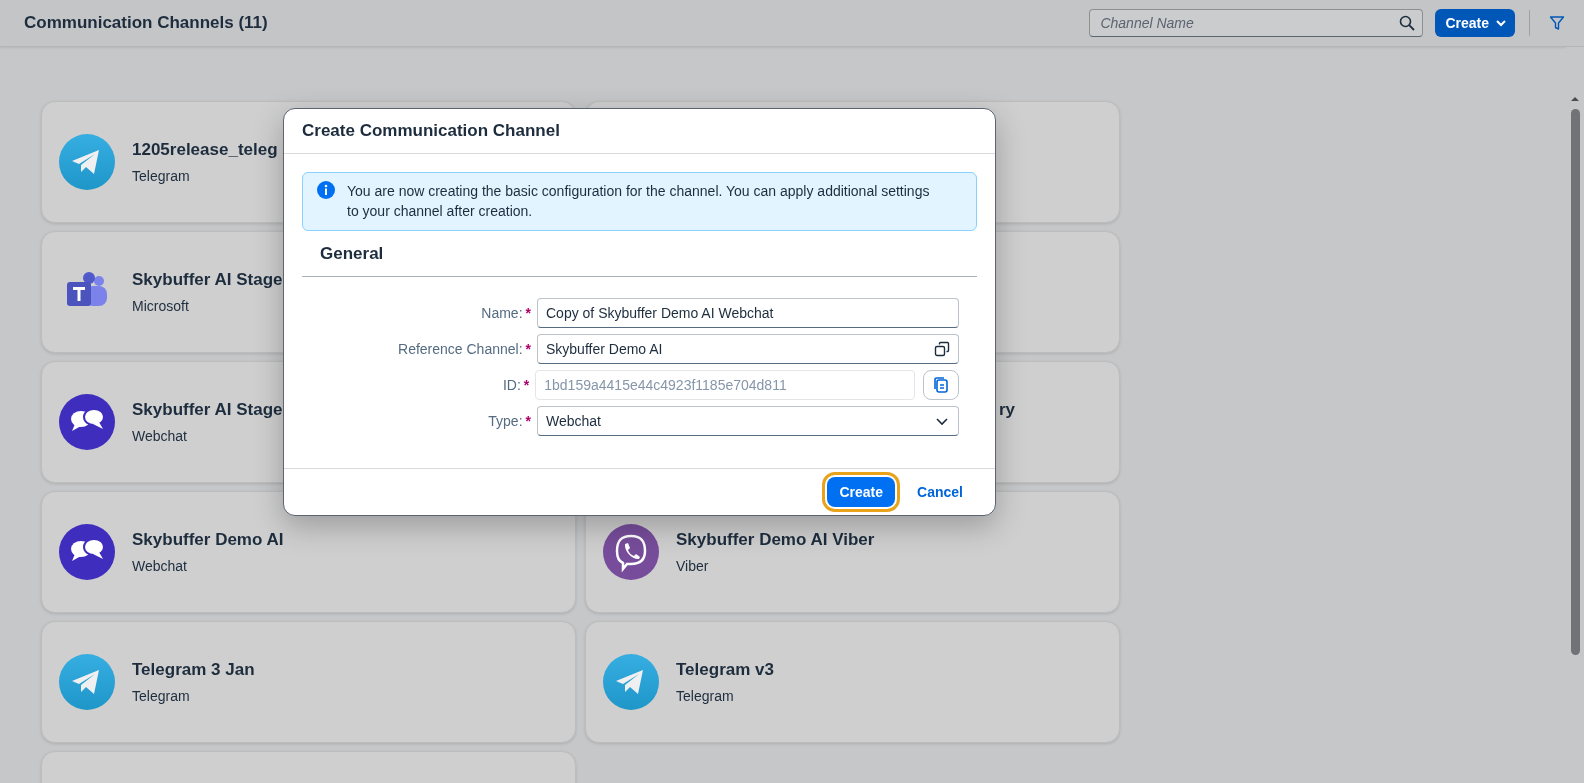  I want to click on field-label: ID: *, so click(516, 385).